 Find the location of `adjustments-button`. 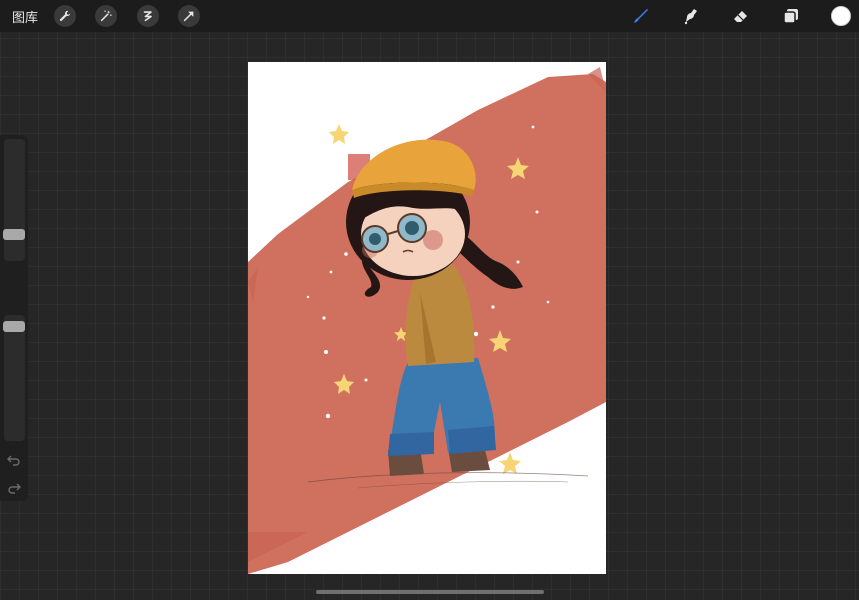

adjustments-button is located at coordinates (106, 16).